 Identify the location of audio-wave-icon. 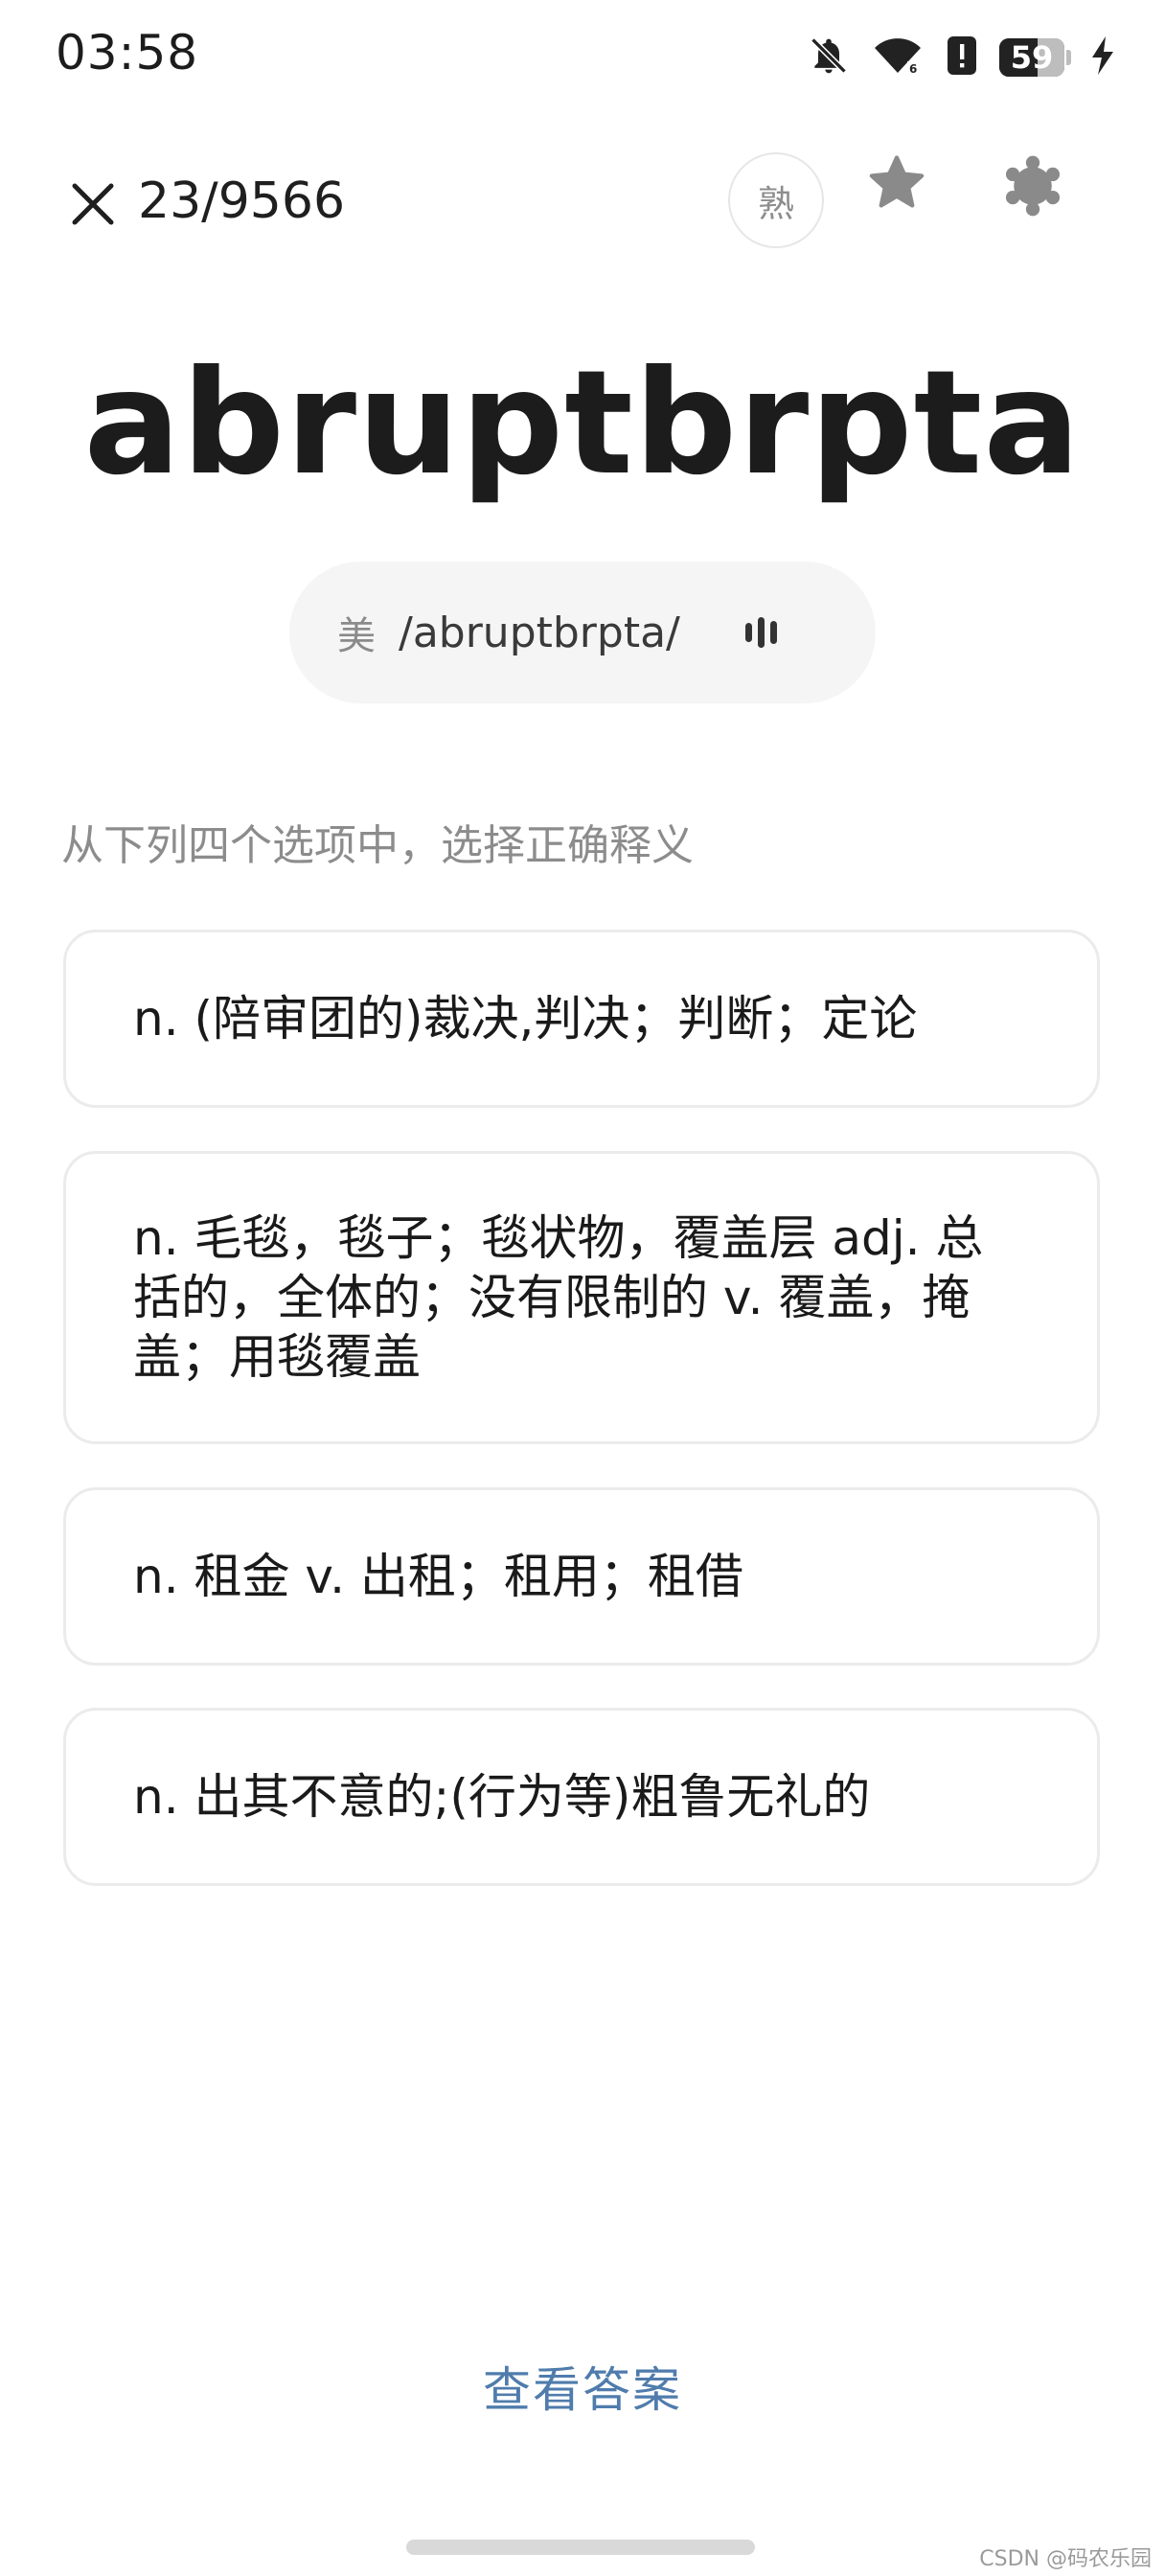
(761, 632).